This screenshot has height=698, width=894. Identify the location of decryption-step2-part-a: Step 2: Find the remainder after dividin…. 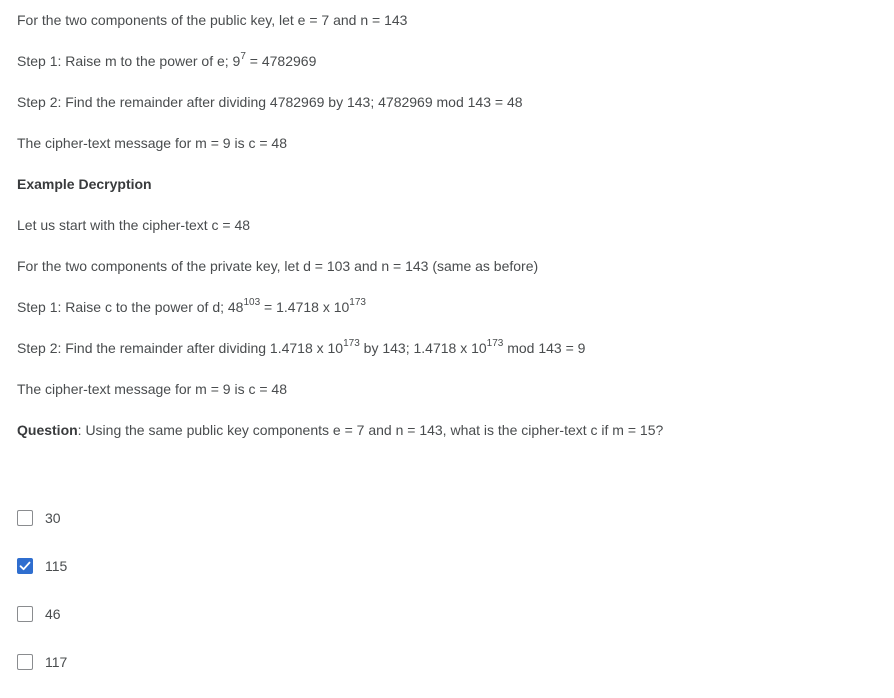
(180, 348).